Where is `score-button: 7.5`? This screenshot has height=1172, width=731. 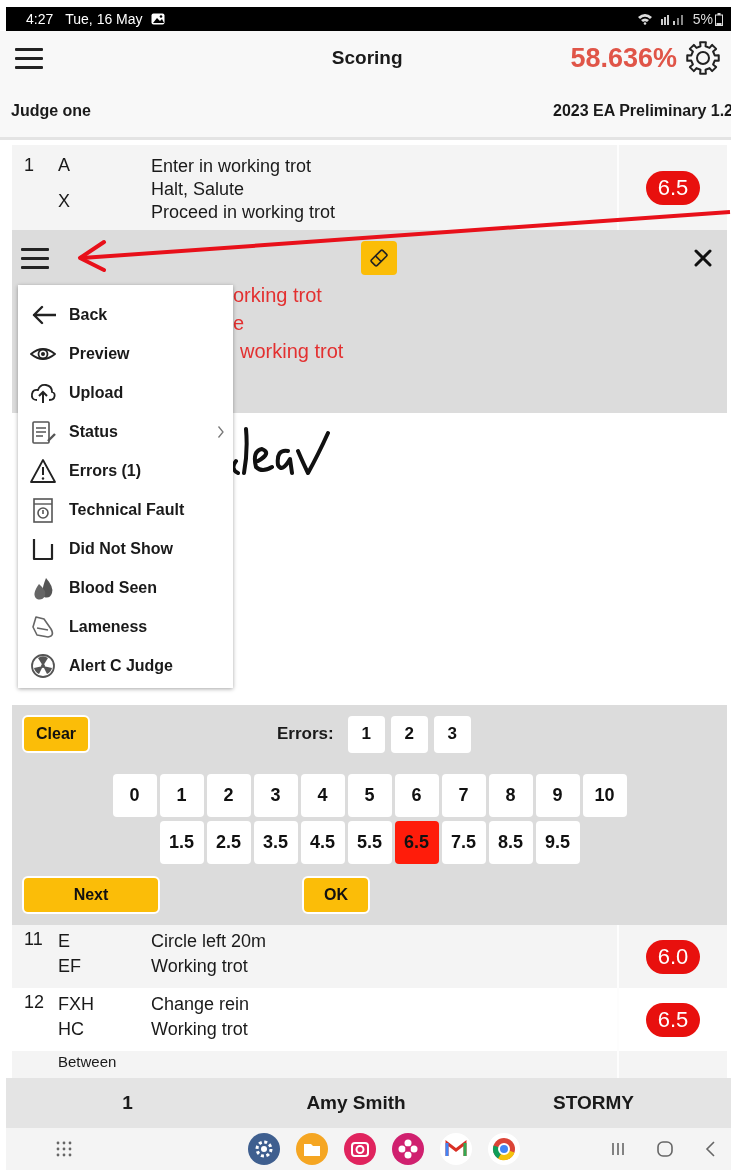 score-button: 7.5 is located at coordinates (463, 842).